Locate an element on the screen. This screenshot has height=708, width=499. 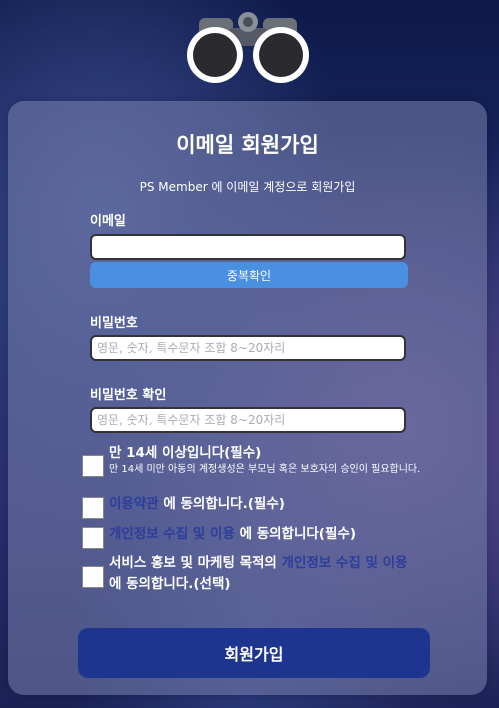
signup-submit-button: 회원가입 is located at coordinates (254, 653).